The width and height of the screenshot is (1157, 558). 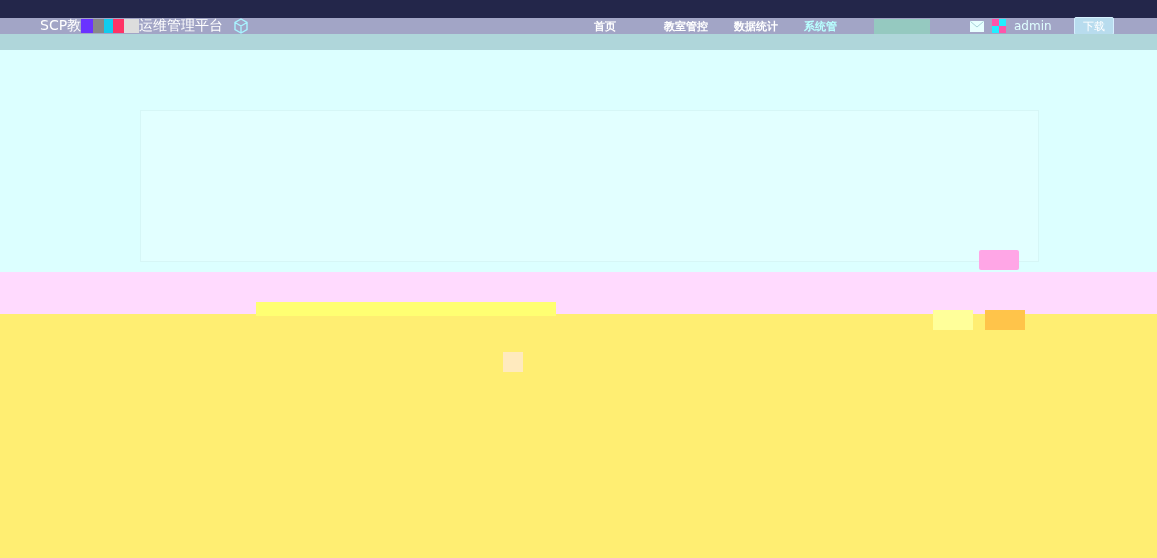 I want to click on avatar-icon, so click(x=999, y=26).